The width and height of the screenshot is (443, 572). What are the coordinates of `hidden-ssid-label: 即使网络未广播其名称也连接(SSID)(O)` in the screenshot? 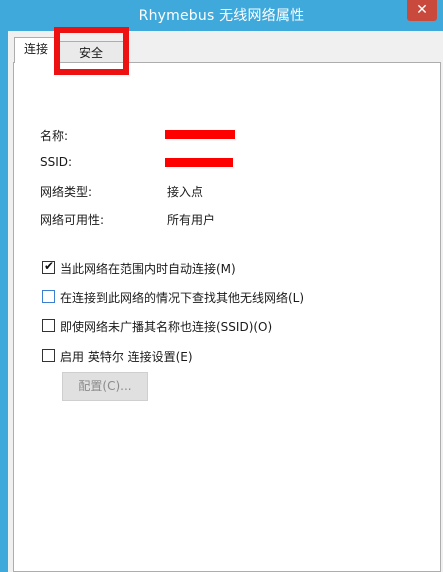 It's located at (166, 326).